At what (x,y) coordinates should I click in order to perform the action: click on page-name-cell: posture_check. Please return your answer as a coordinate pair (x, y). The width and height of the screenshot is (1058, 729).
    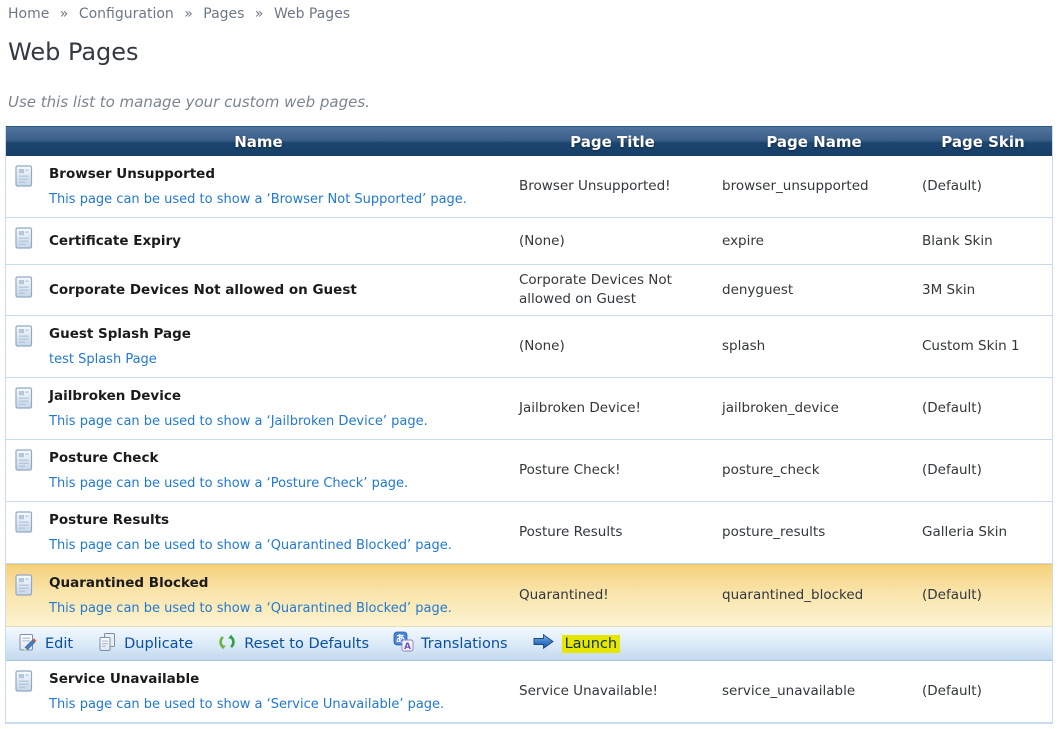
    Looking at the image, I should click on (771, 470).